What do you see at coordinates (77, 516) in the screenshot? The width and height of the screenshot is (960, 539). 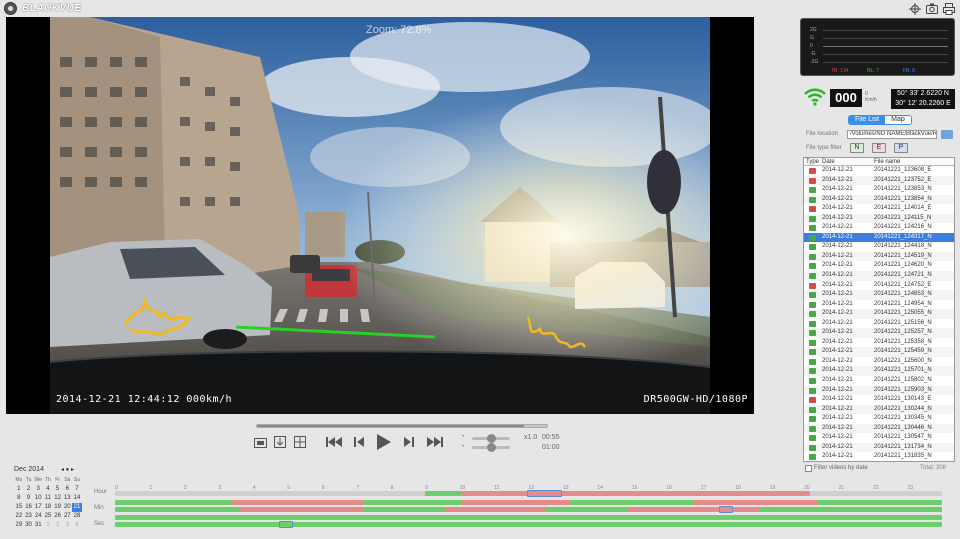 I see `calendar-day: 28` at bounding box center [77, 516].